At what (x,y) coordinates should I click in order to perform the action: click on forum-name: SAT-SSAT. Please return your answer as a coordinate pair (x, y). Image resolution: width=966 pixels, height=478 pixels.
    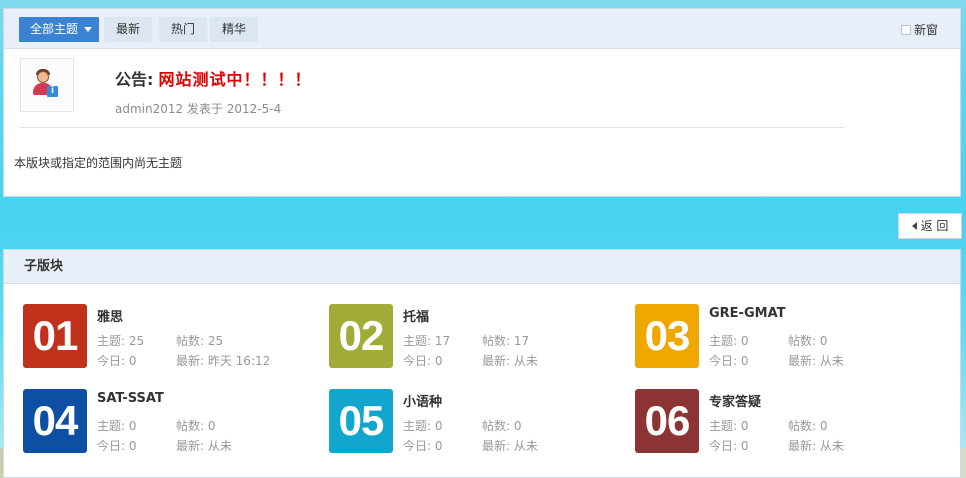
    Looking at the image, I should click on (130, 398).